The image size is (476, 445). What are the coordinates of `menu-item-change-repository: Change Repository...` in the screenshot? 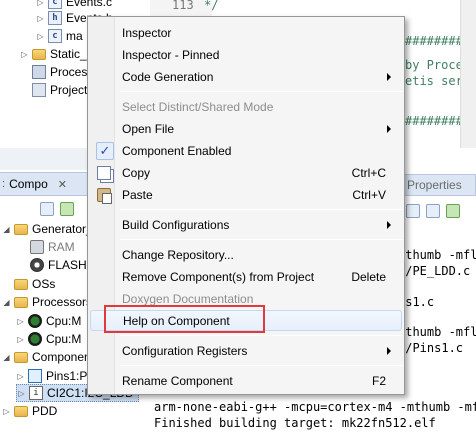 It's located at (246, 254).